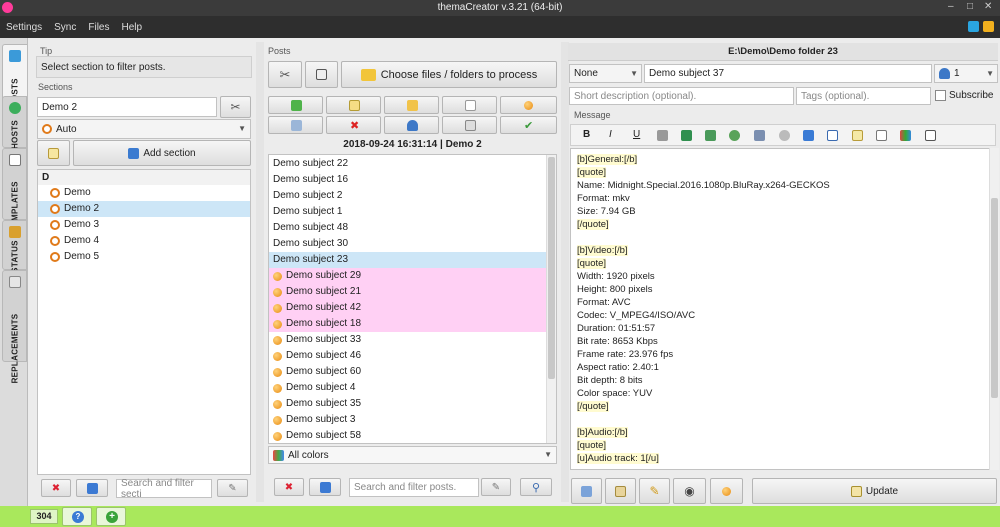 Image resolution: width=1000 pixels, height=527 pixels. I want to click on move-button, so click(469, 125).